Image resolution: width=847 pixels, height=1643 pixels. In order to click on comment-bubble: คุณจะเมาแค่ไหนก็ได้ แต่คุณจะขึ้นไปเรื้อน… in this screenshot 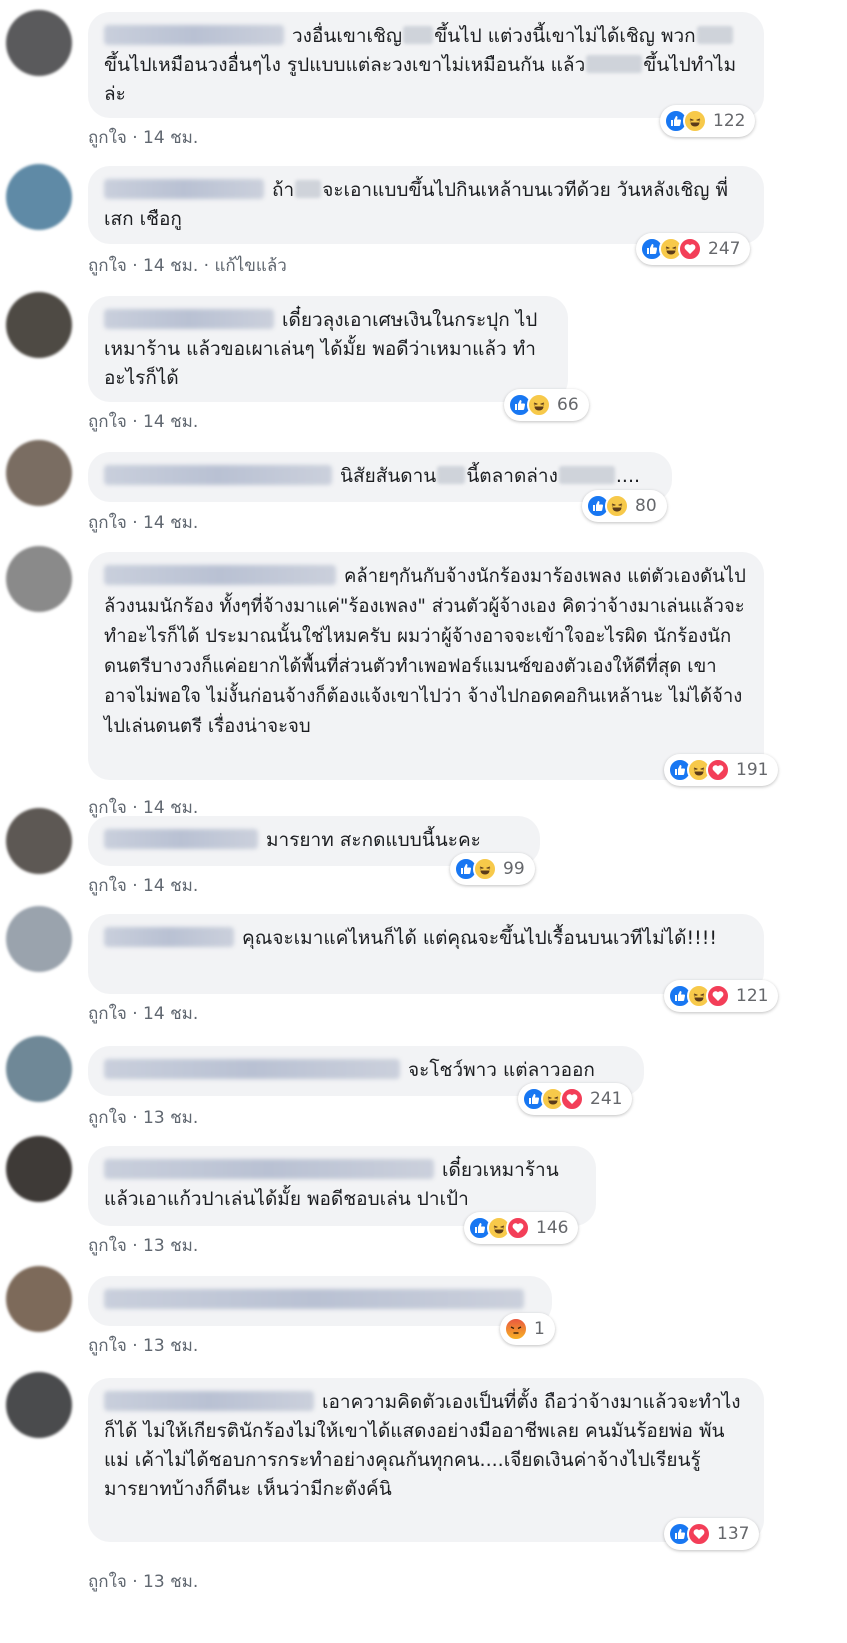, I will do `click(426, 954)`.